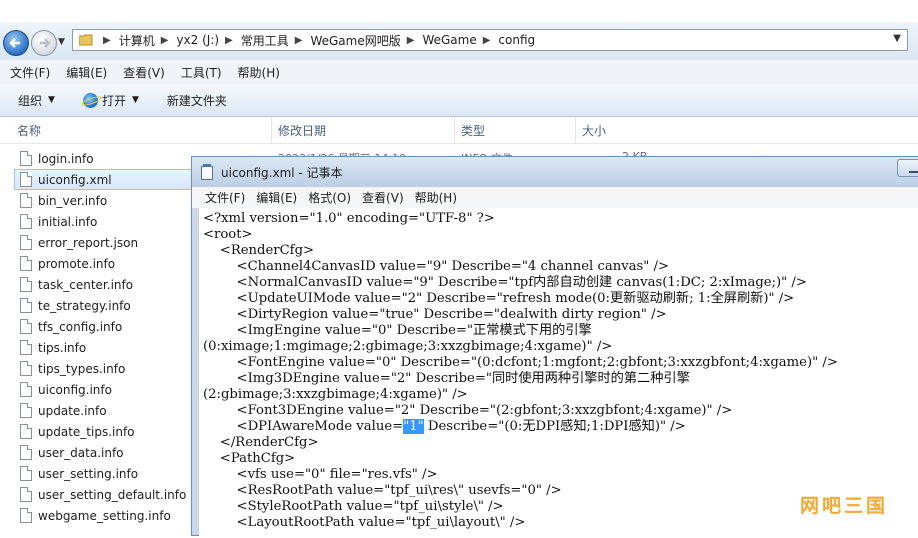 The image size is (918, 538). I want to click on internet-explorer-icon, so click(90, 100).